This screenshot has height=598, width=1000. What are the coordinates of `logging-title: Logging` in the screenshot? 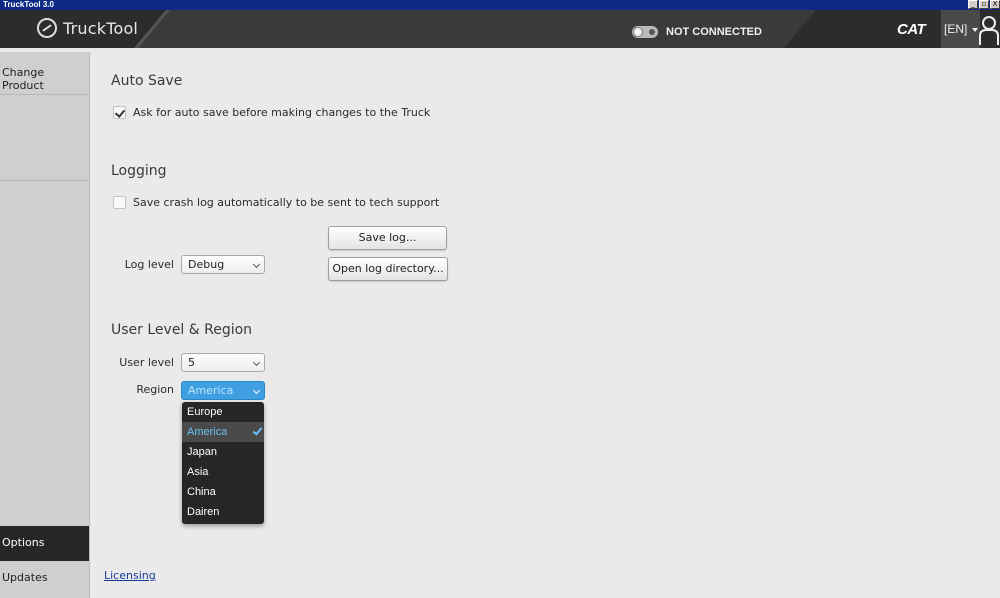 It's located at (139, 171).